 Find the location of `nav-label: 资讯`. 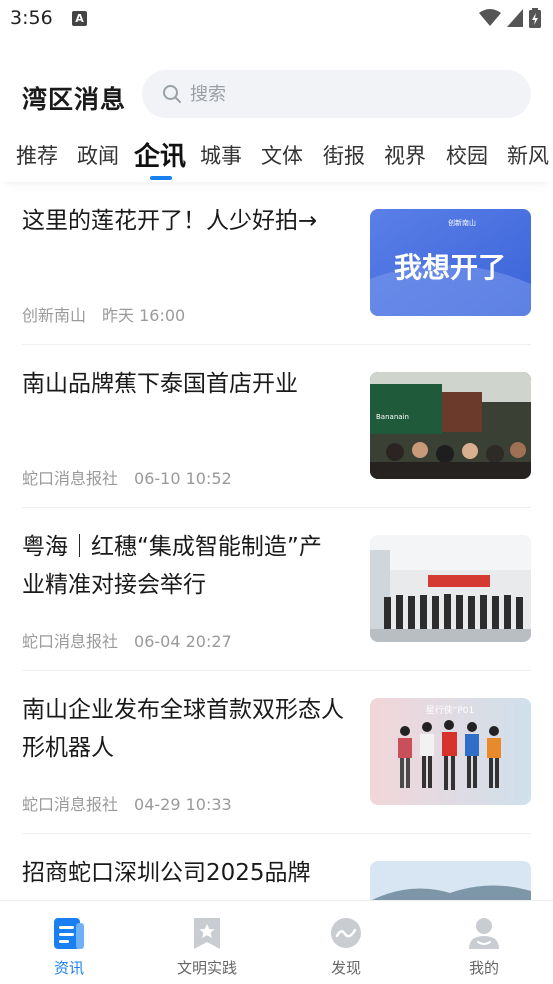

nav-label: 资讯 is located at coordinates (68, 968).